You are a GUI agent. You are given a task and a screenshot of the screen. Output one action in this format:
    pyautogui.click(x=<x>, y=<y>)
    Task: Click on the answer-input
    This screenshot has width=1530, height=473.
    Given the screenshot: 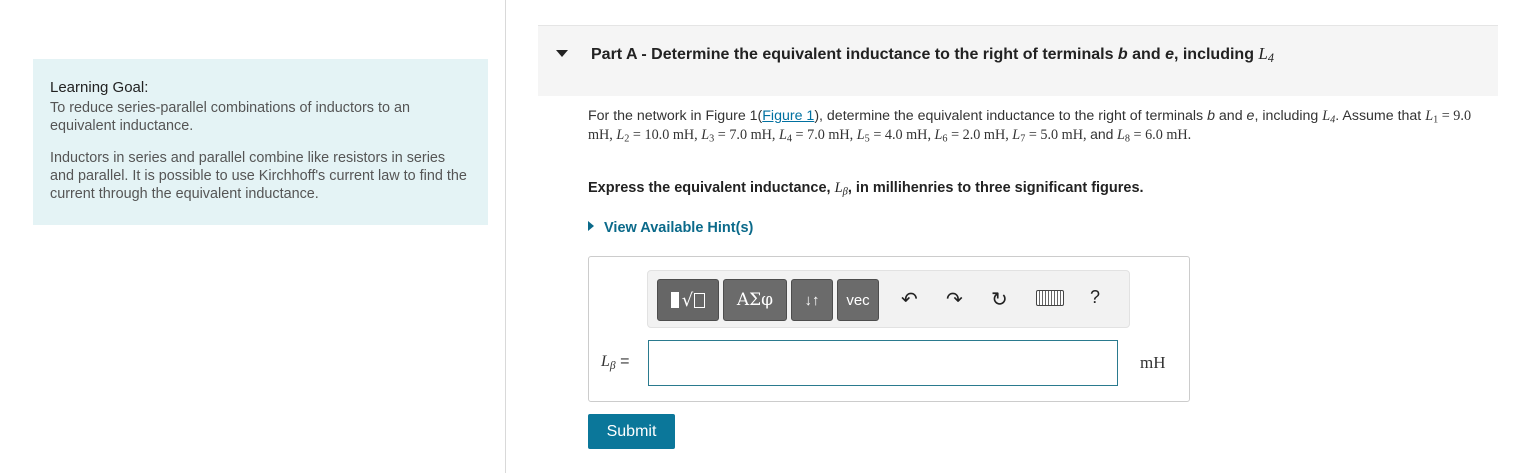 What is the action you would take?
    pyautogui.click(x=883, y=363)
    